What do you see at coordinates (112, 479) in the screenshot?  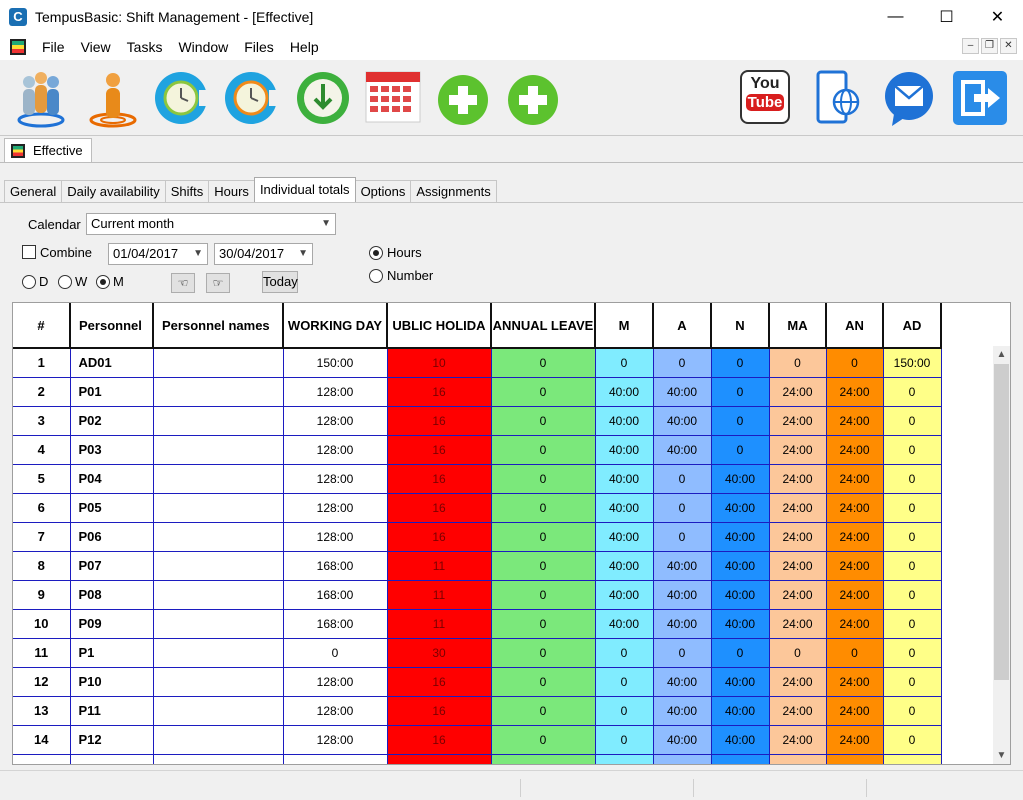 I see `table-cell: P04` at bounding box center [112, 479].